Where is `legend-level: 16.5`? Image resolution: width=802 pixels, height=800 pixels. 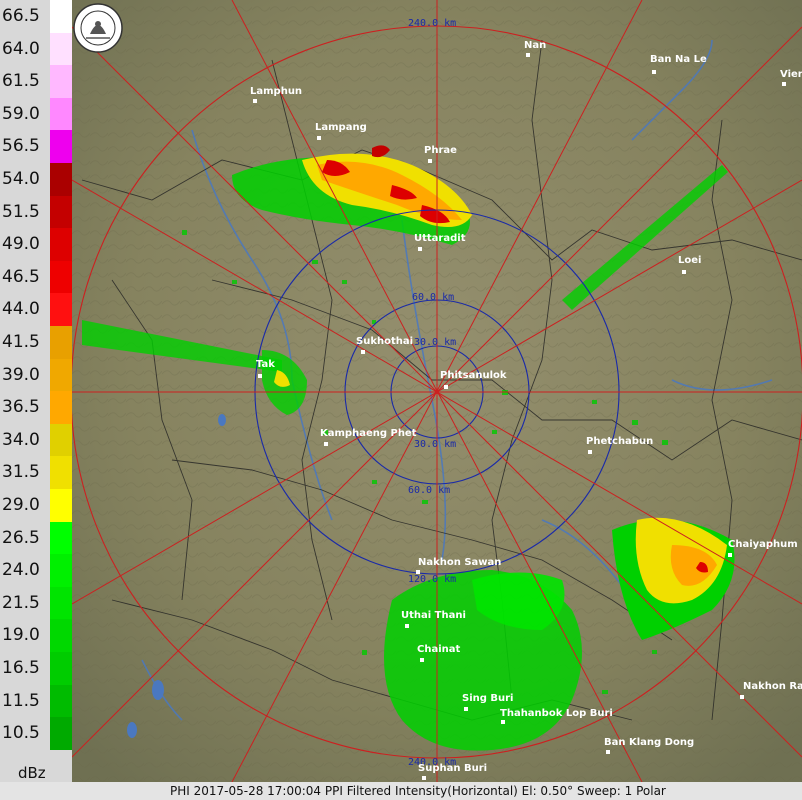 legend-level: 16.5 is located at coordinates (36, 668).